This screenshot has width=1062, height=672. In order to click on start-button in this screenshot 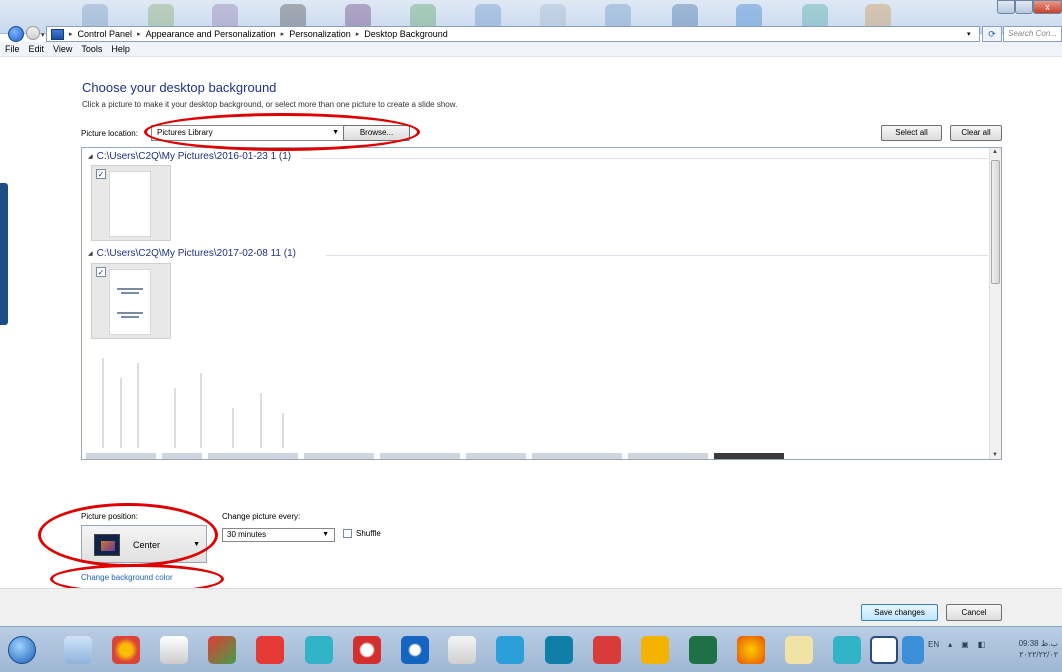, I will do `click(22, 650)`.